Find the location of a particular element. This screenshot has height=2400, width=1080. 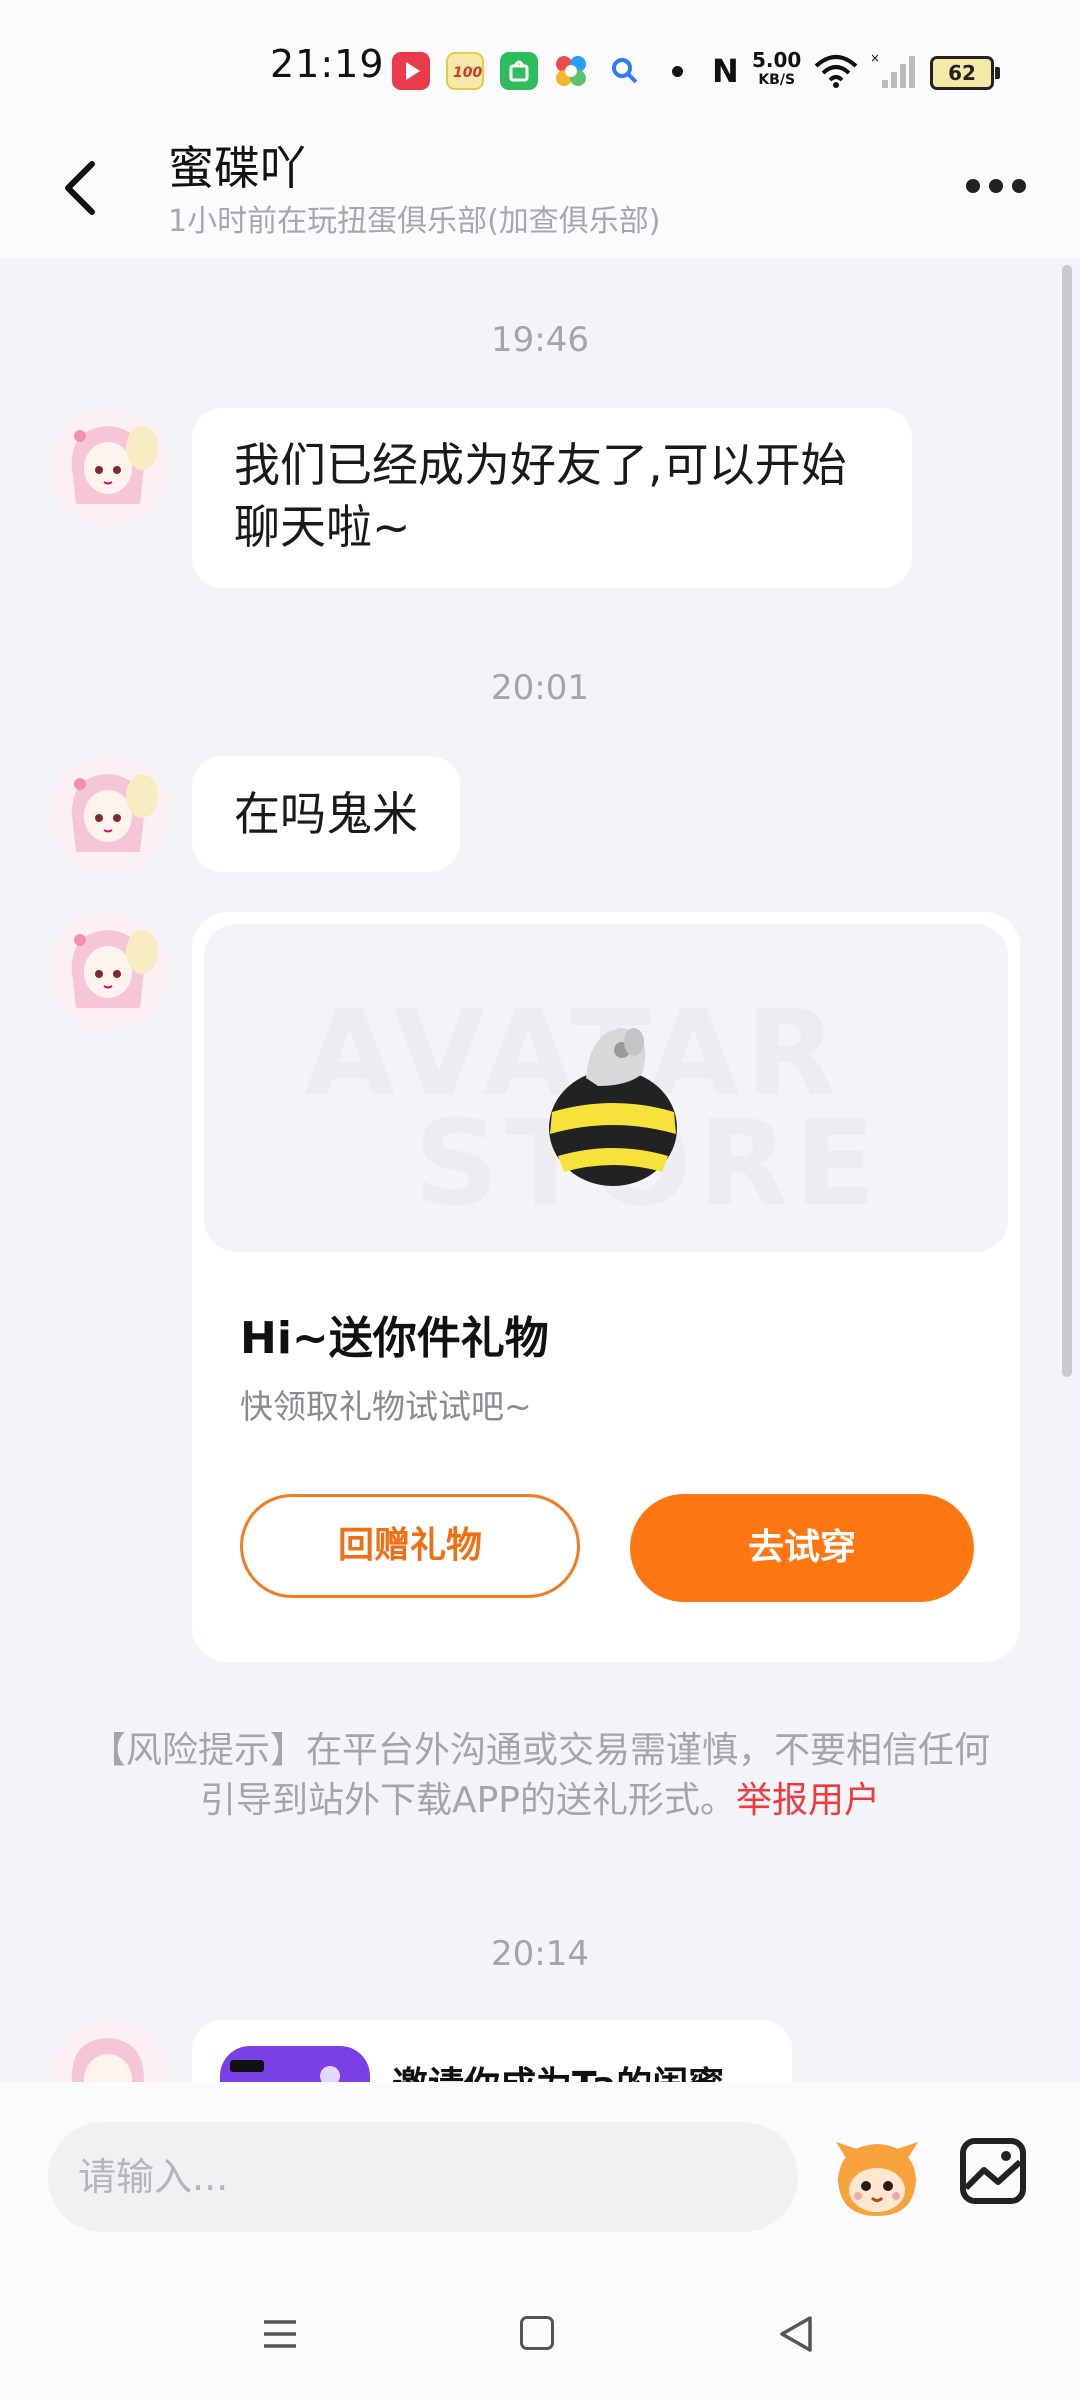

gift-card-subtitle: 快领取礼物试试吧~ is located at coordinates (386, 1406).